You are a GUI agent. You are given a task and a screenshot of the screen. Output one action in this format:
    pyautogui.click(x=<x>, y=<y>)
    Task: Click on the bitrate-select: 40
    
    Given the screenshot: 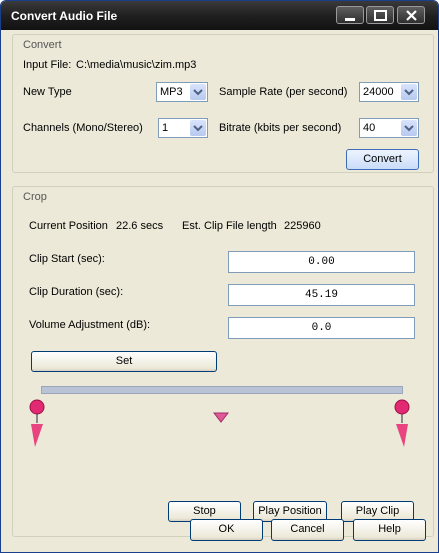 What is the action you would take?
    pyautogui.click(x=389, y=128)
    